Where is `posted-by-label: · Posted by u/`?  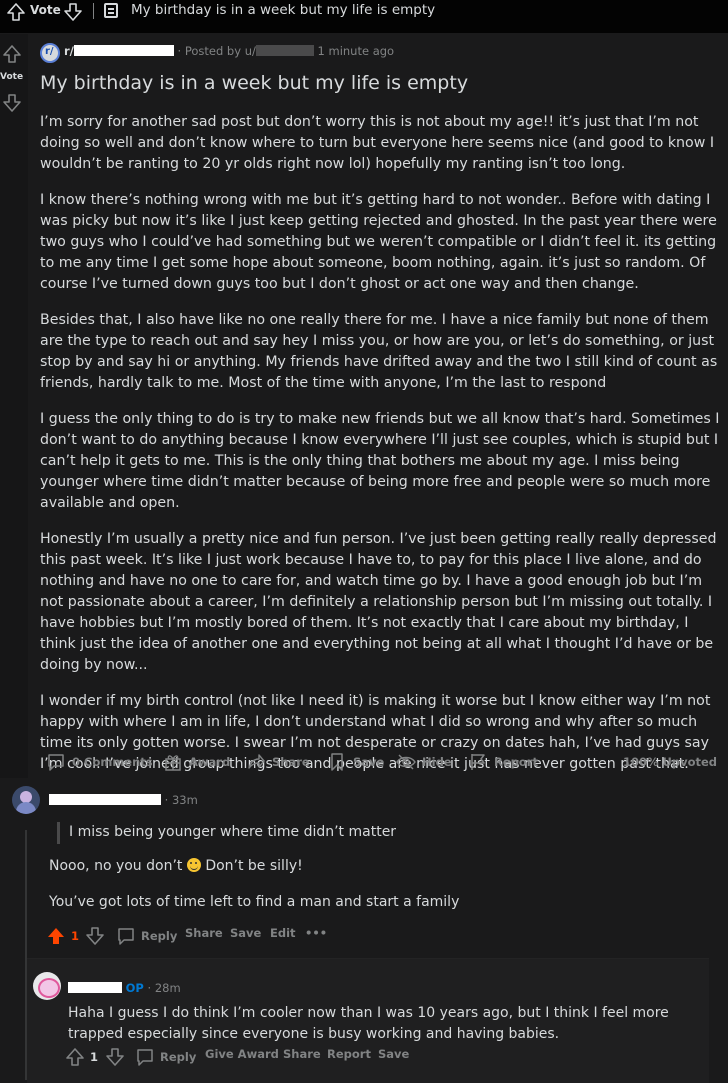
posted-by-label: · Posted by u/ is located at coordinates (216, 51).